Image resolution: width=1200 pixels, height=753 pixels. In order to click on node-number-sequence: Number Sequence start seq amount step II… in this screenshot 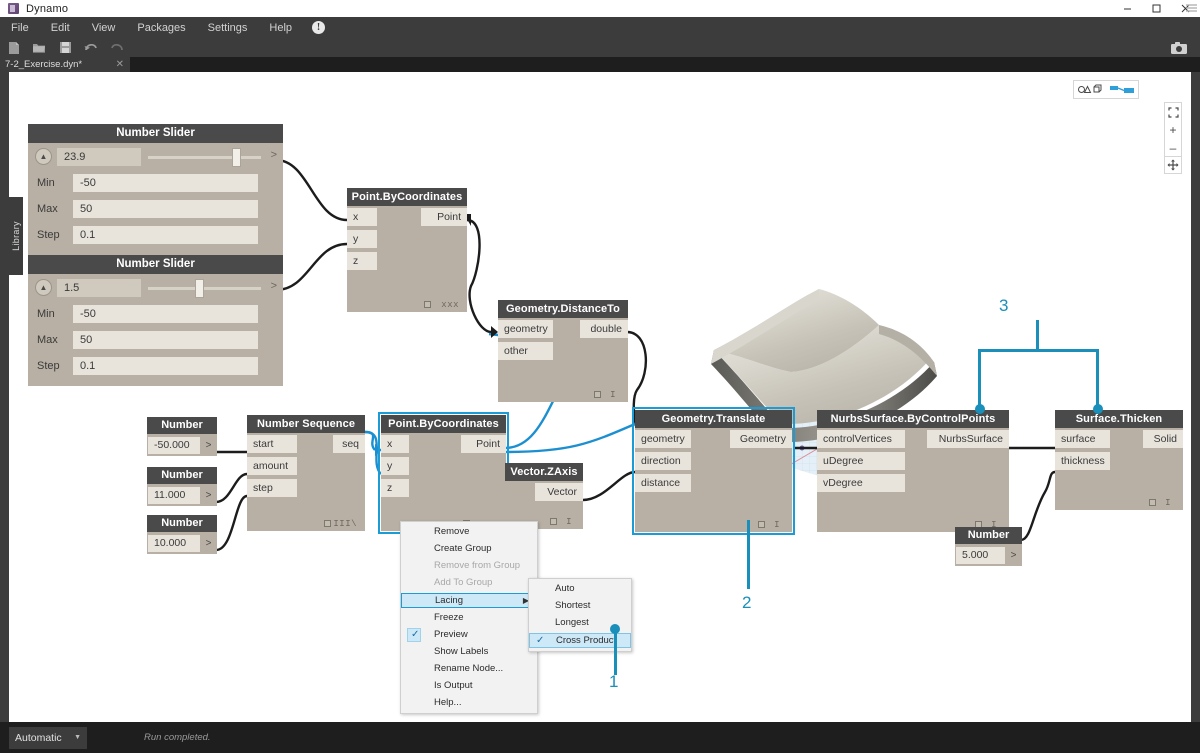, I will do `click(306, 473)`.